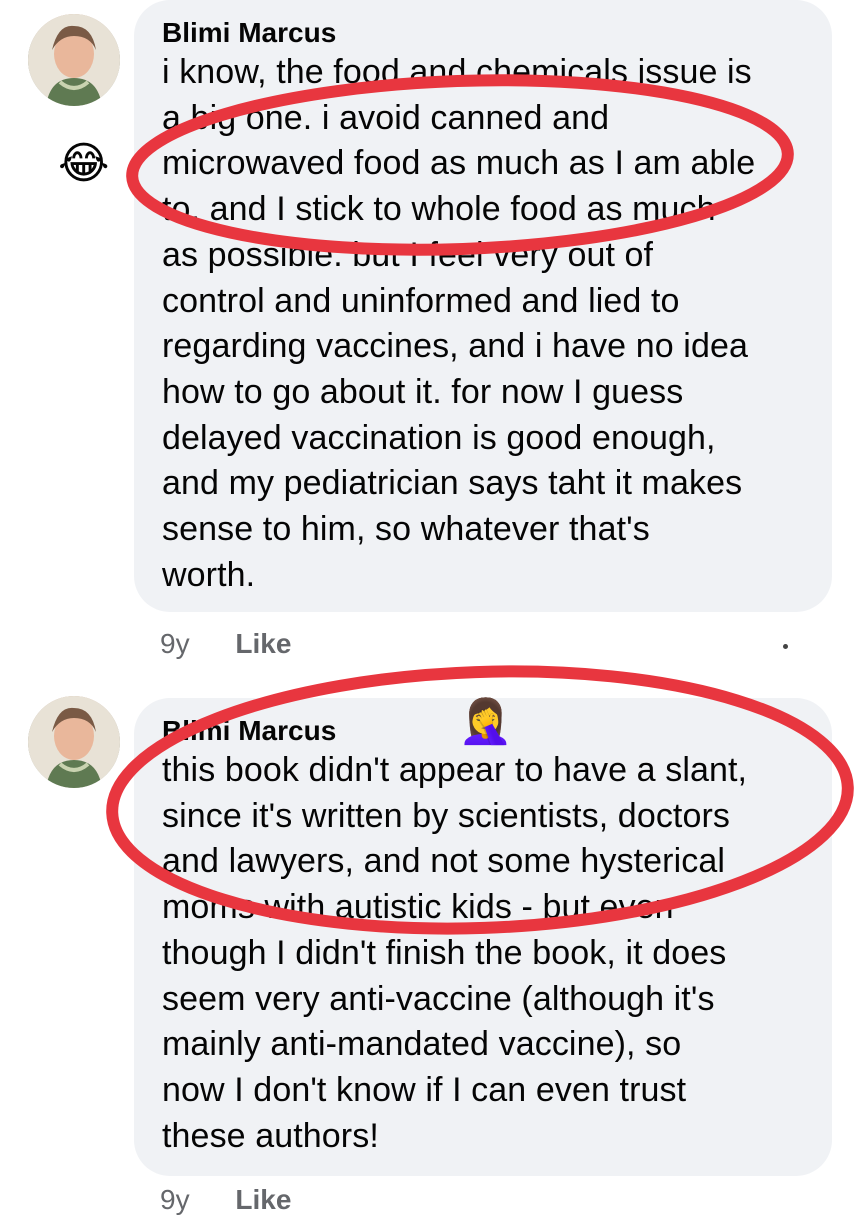 Image resolution: width=862 pixels, height=1216 pixels. What do you see at coordinates (423, 391) in the screenshot?
I see `text-line: how to go about it. for now I guess` at bounding box center [423, 391].